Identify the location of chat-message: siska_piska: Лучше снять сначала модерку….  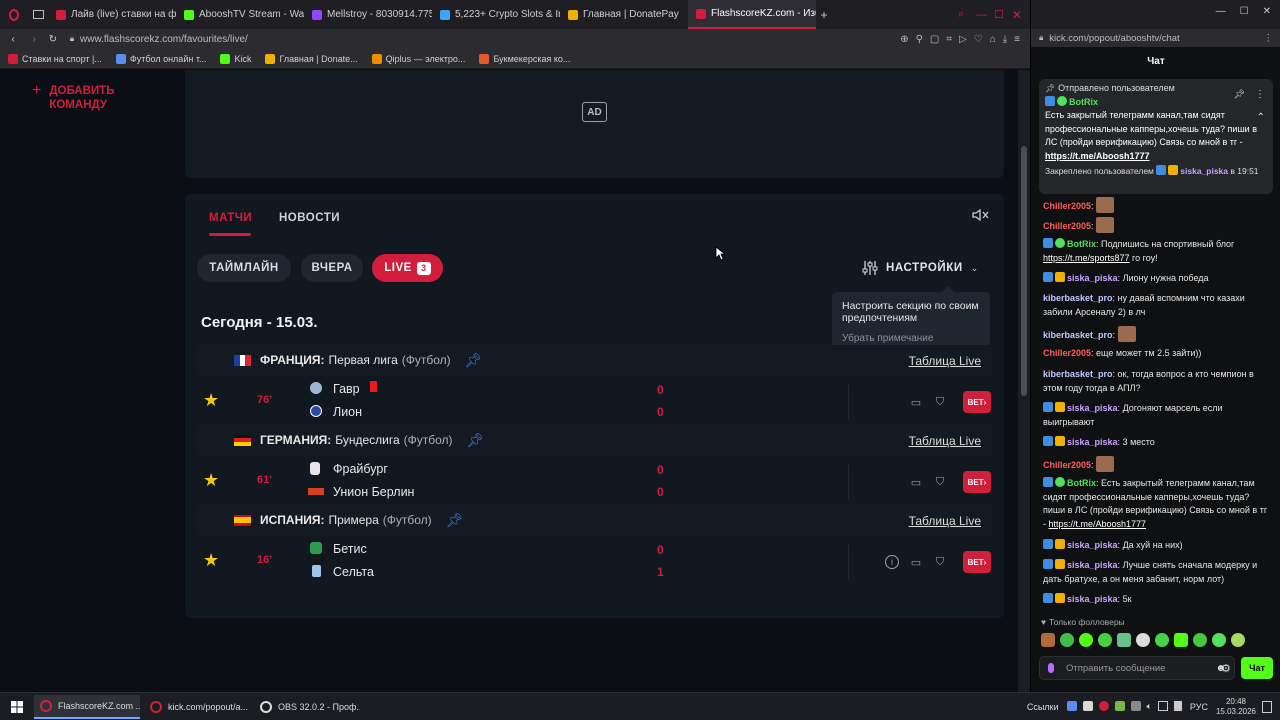
(1157, 572).